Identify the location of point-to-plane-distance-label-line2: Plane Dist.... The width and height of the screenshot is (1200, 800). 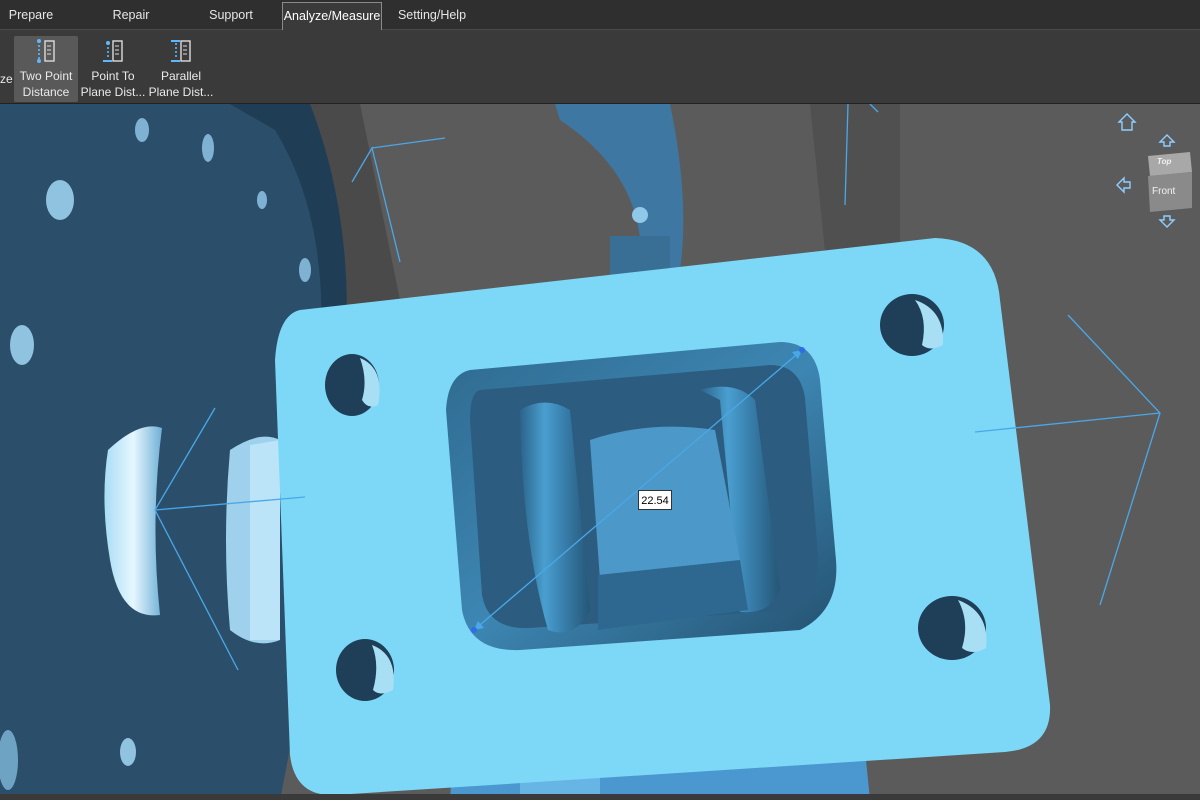
(113, 92).